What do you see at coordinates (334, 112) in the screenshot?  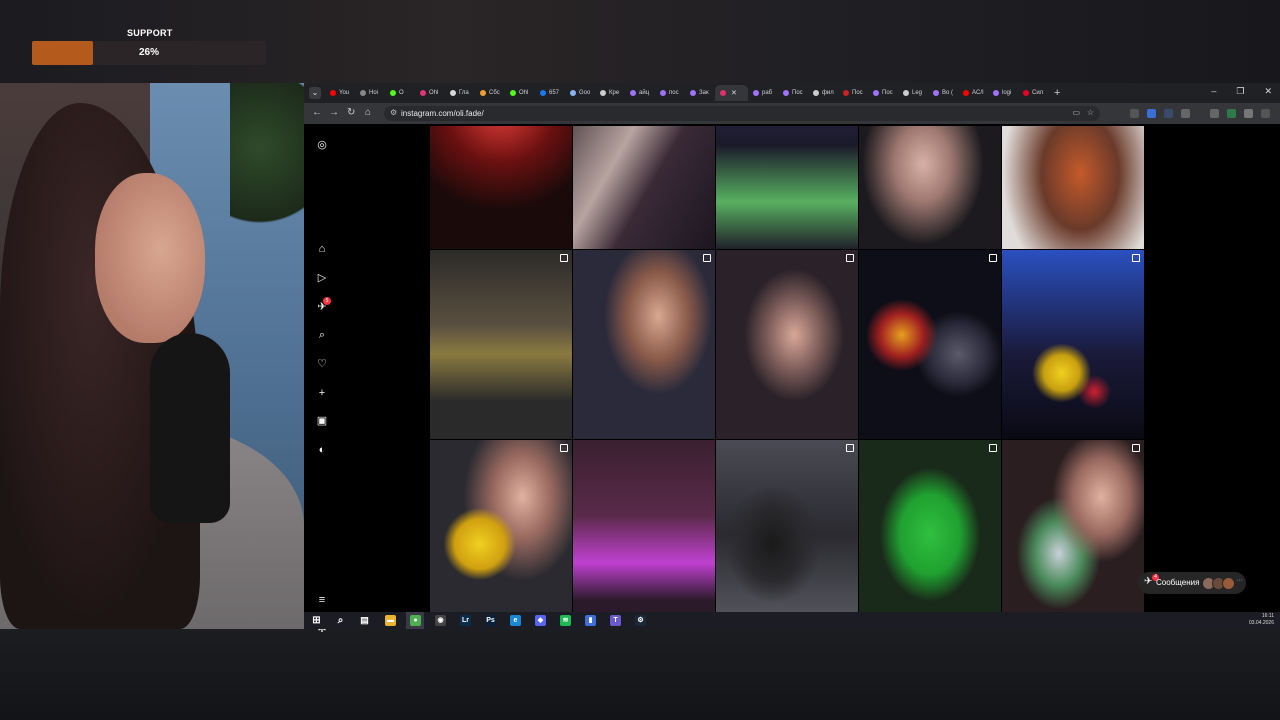 I see `forward-icon: →` at bounding box center [334, 112].